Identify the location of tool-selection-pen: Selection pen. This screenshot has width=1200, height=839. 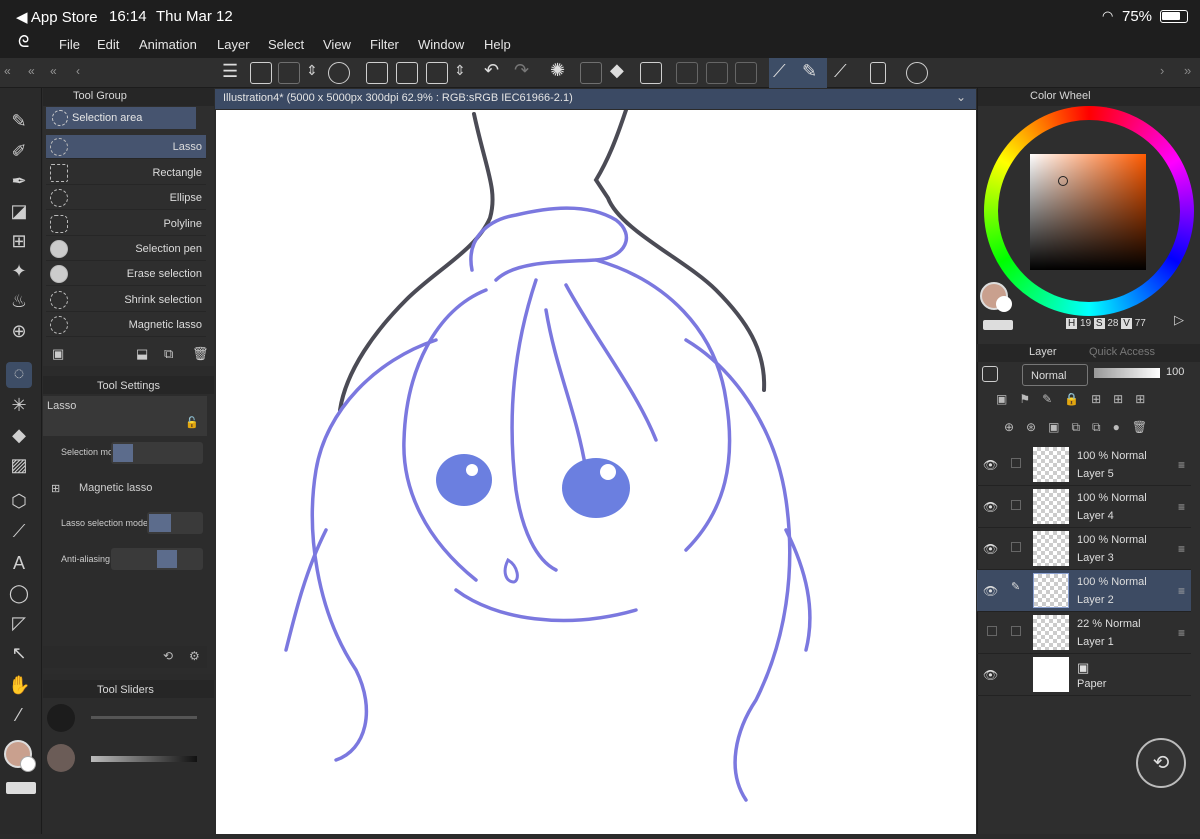
(126, 249).